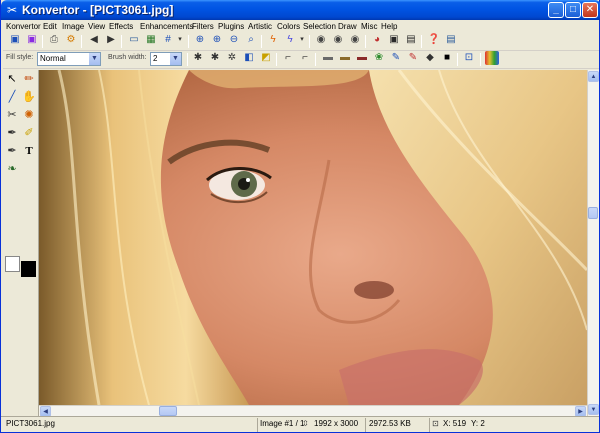 This screenshot has width=600, height=433. I want to click on tool-palette: ↖ ✏ ╱ ✋ ✂ ✺ ✒ ✐ ✒ T ❧, so click(20, 243).